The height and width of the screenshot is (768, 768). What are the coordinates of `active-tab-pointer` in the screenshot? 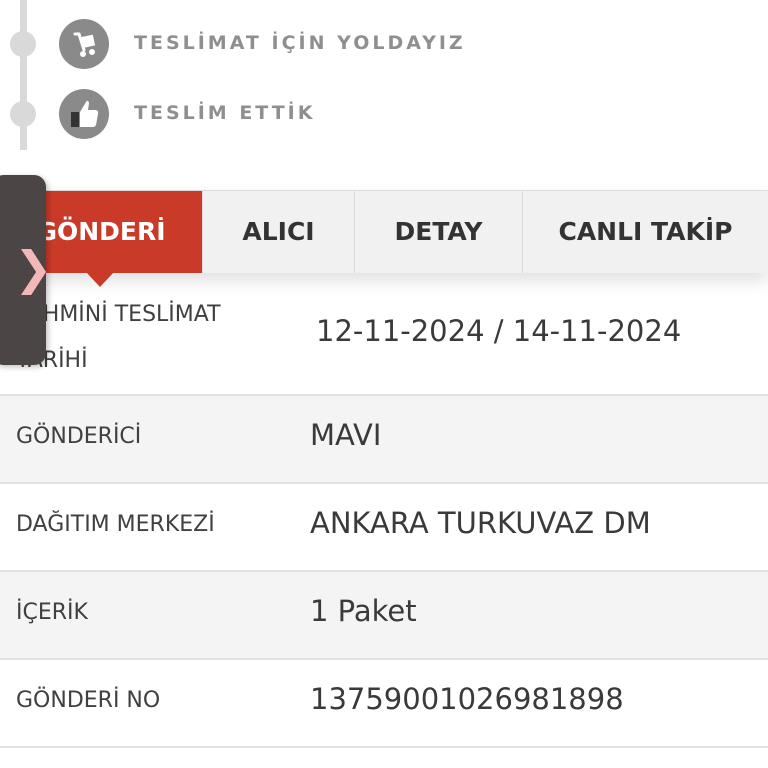 It's located at (100, 279).